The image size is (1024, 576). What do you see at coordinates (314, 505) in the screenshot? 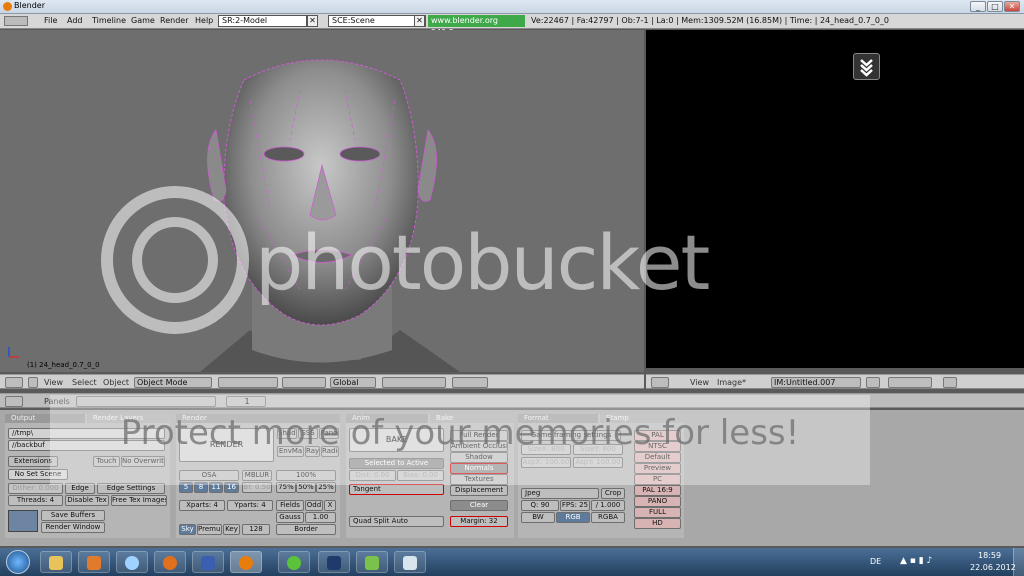
I see `odd-toggle: Odd` at bounding box center [314, 505].